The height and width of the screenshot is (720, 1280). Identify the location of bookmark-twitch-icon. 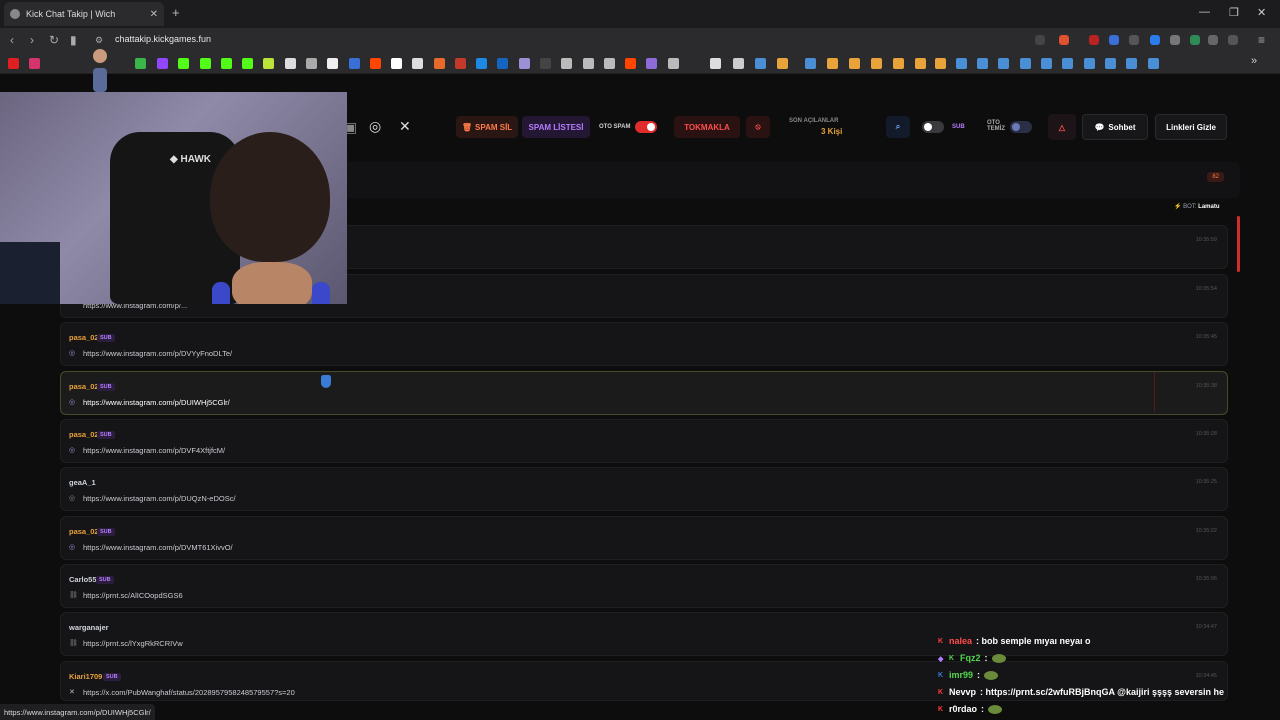
(162, 63).